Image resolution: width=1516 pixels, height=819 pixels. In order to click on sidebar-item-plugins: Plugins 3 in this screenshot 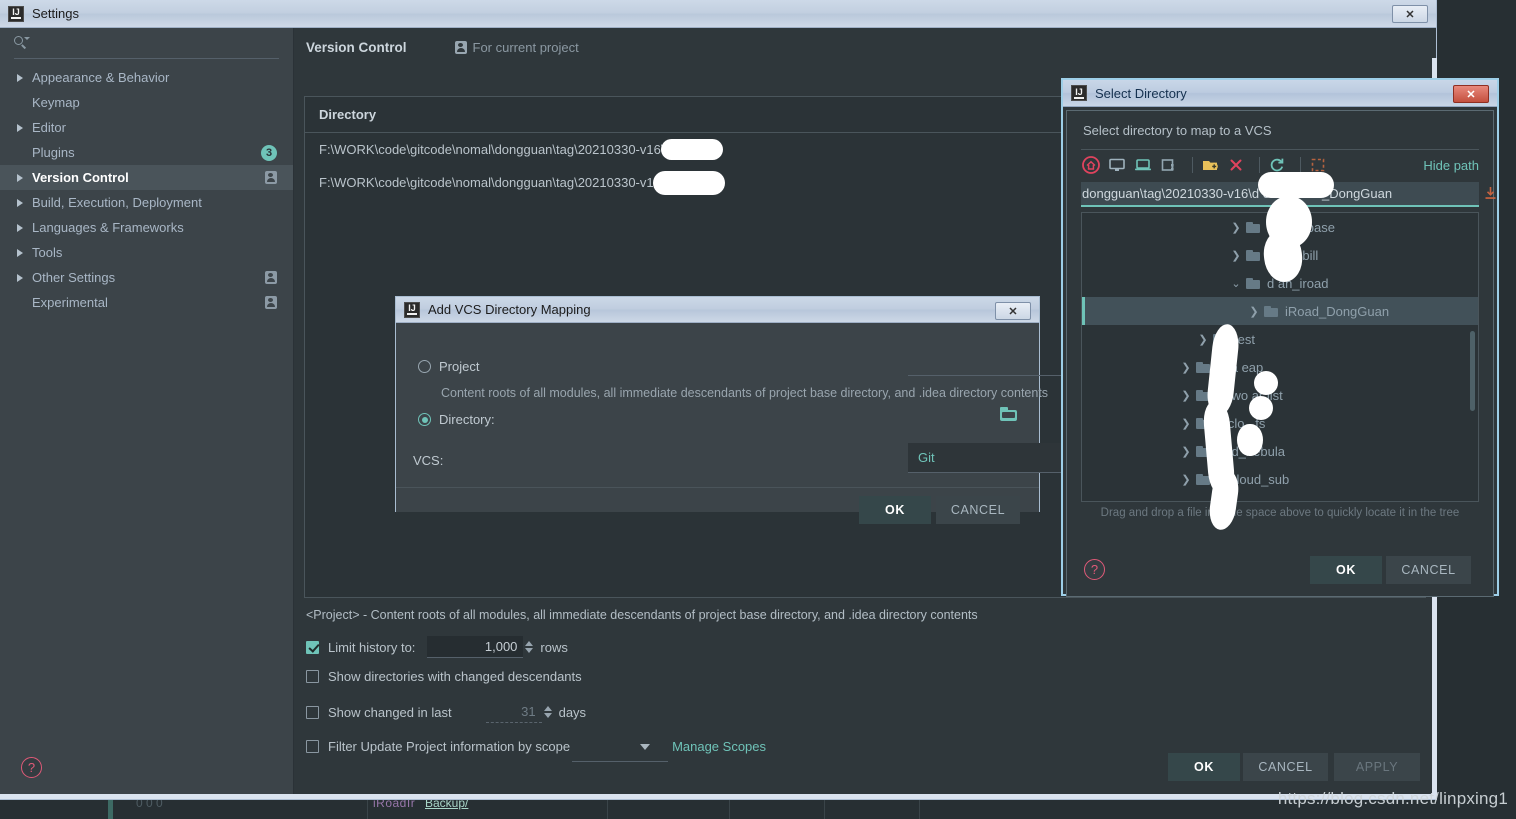, I will do `click(146, 152)`.